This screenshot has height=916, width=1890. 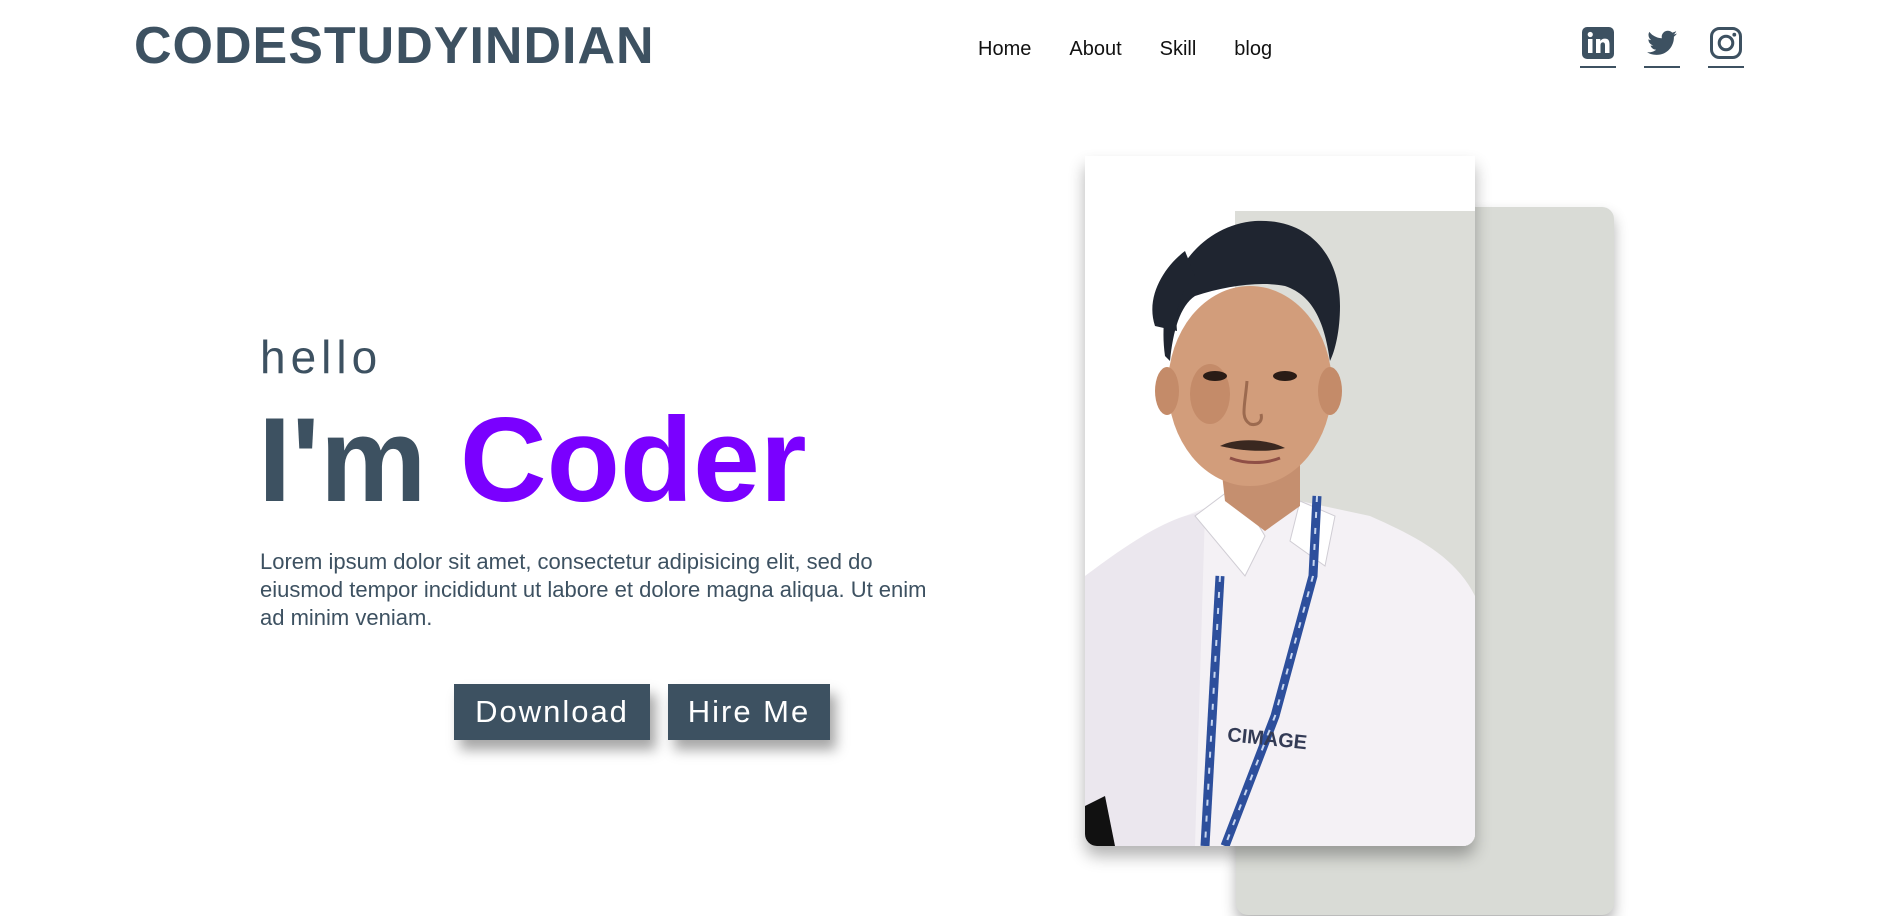 What do you see at coordinates (633, 460) in the screenshot?
I see `headline-accent: Coder` at bounding box center [633, 460].